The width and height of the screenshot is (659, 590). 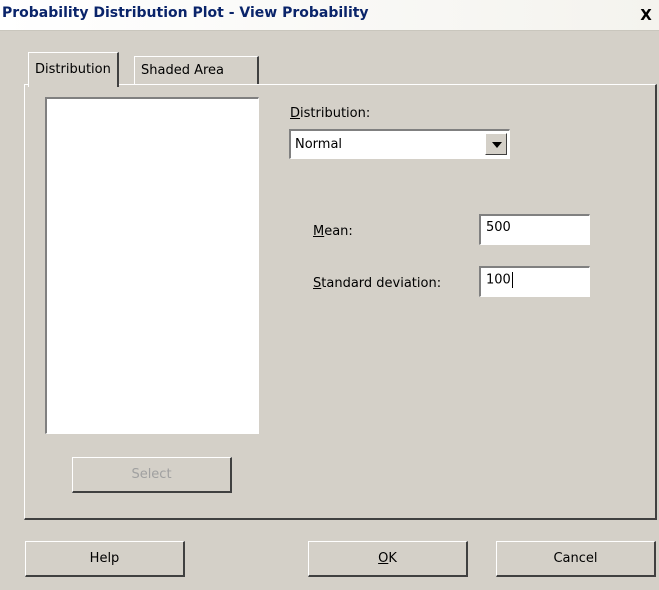 I want to click on std-dev-input: 100, so click(x=534, y=281).